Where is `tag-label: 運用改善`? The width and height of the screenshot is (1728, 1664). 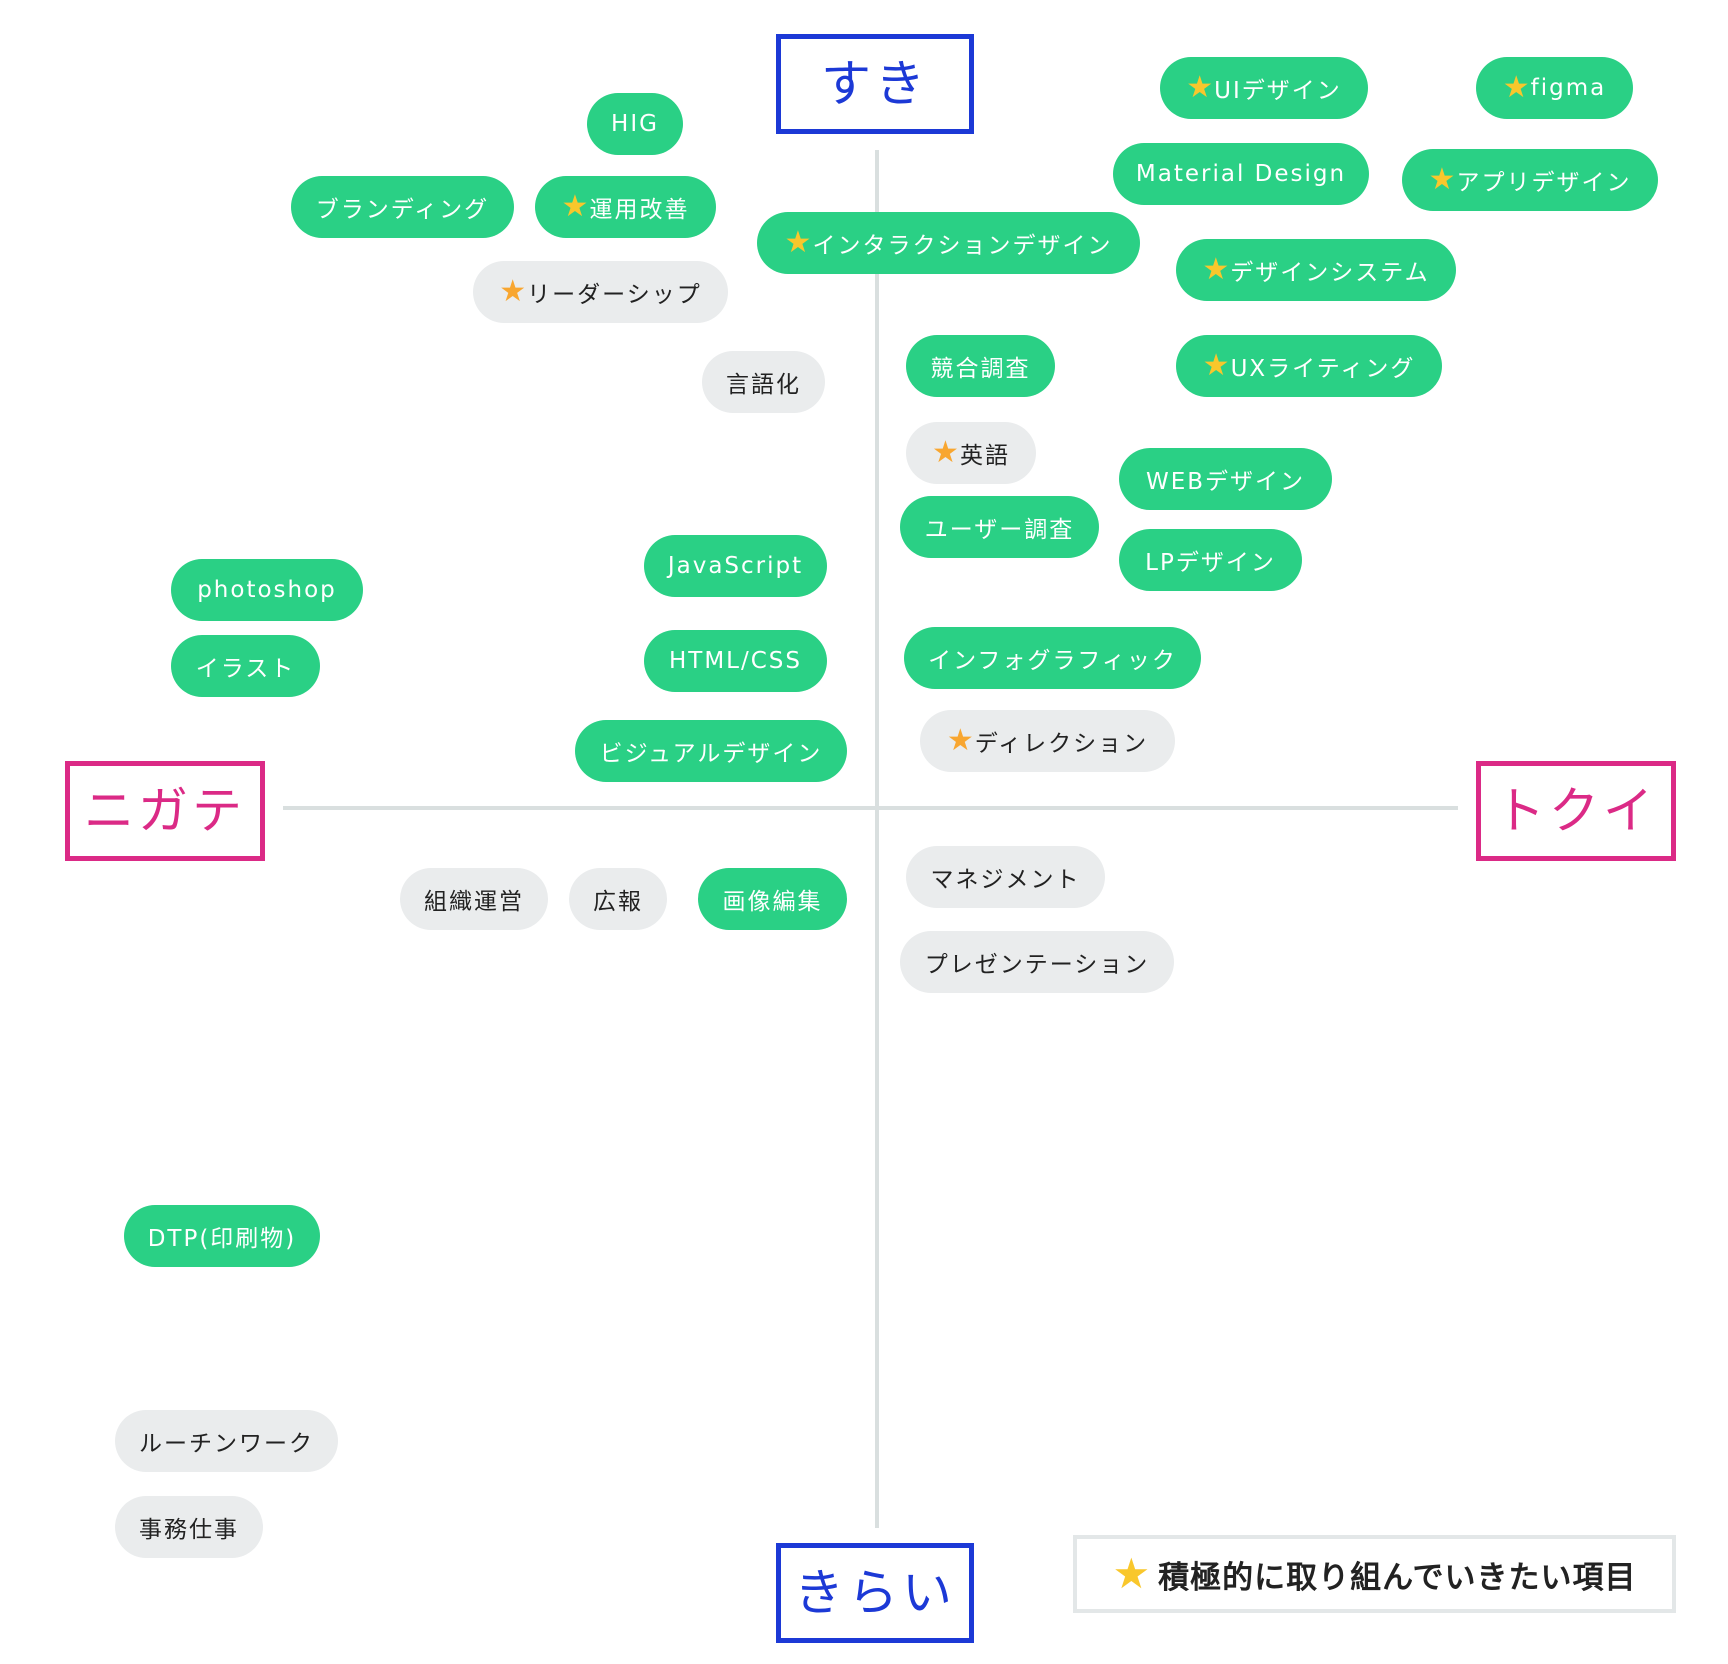
tag-label: 運用改善 is located at coordinates (639, 210).